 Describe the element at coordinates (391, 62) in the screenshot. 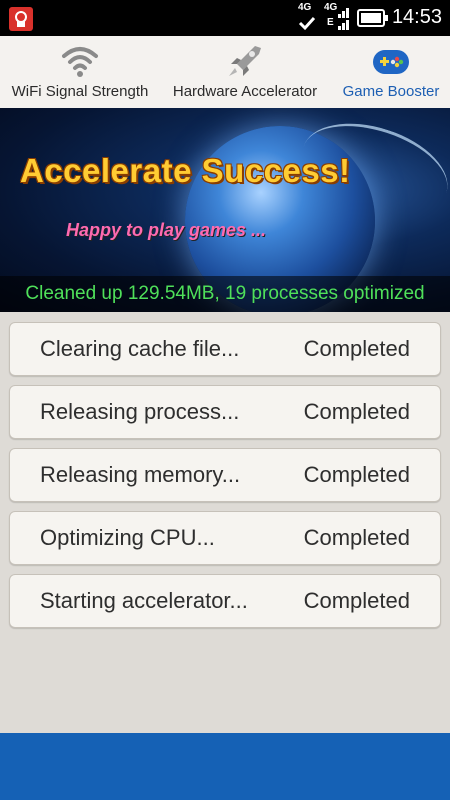

I see `gamepad-icon` at that location.